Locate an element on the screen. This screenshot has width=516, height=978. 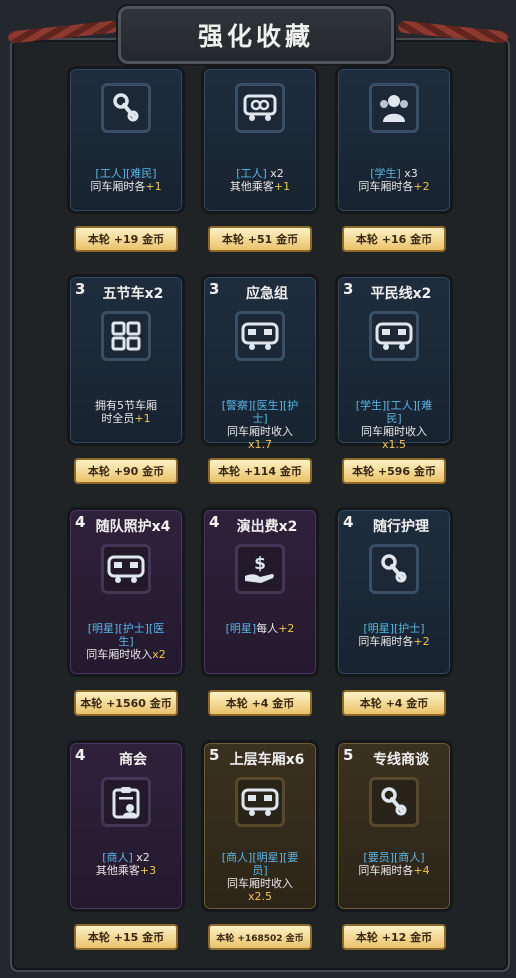
description-line: [学生] x3 is located at coordinates (394, 173).